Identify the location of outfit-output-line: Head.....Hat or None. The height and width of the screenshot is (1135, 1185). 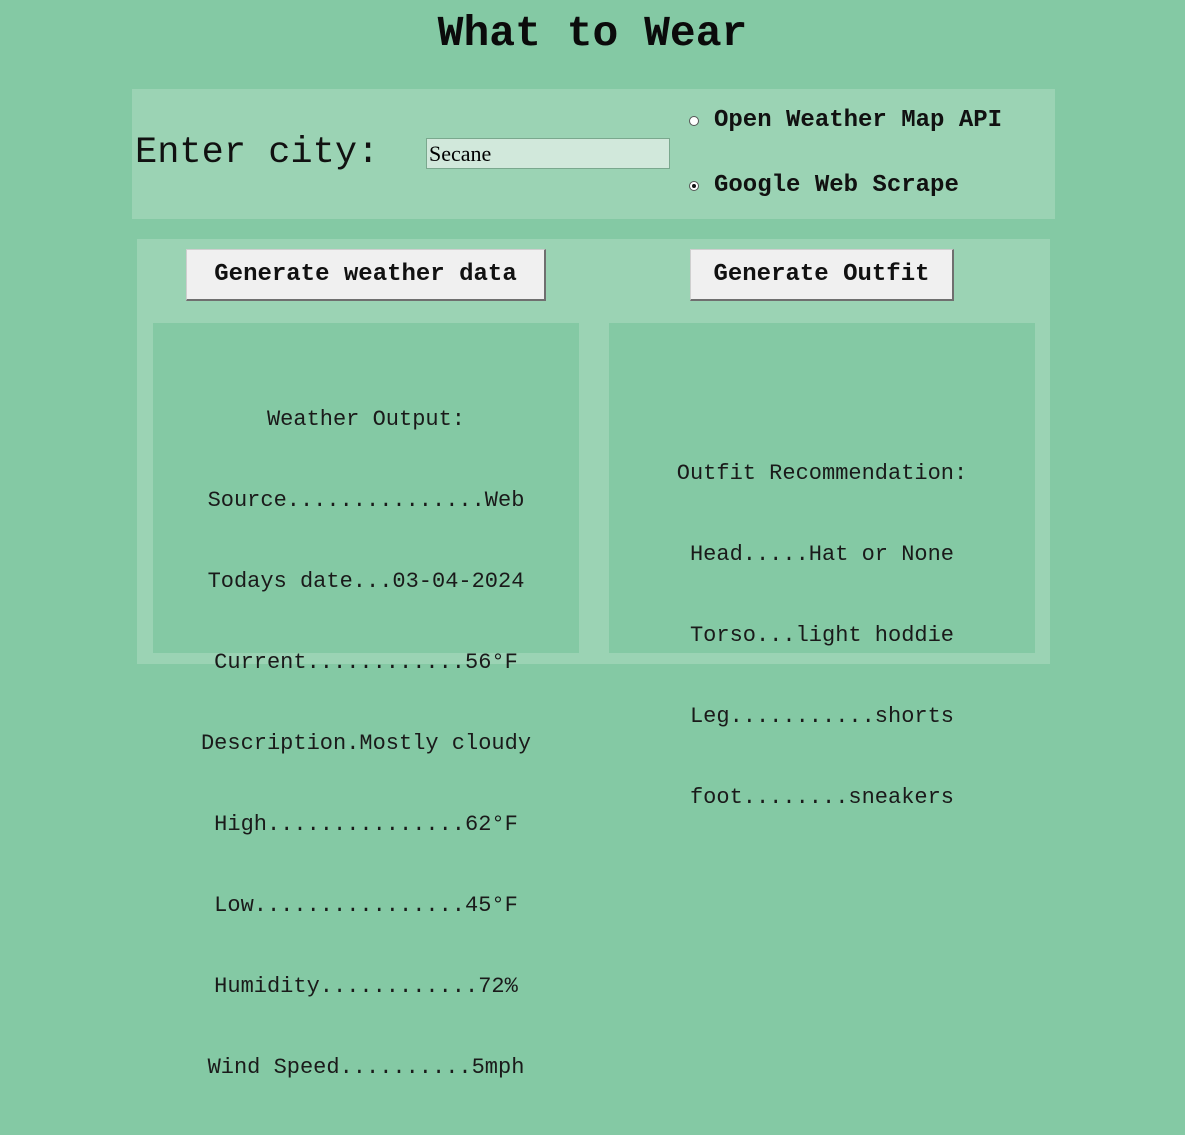
(822, 554).